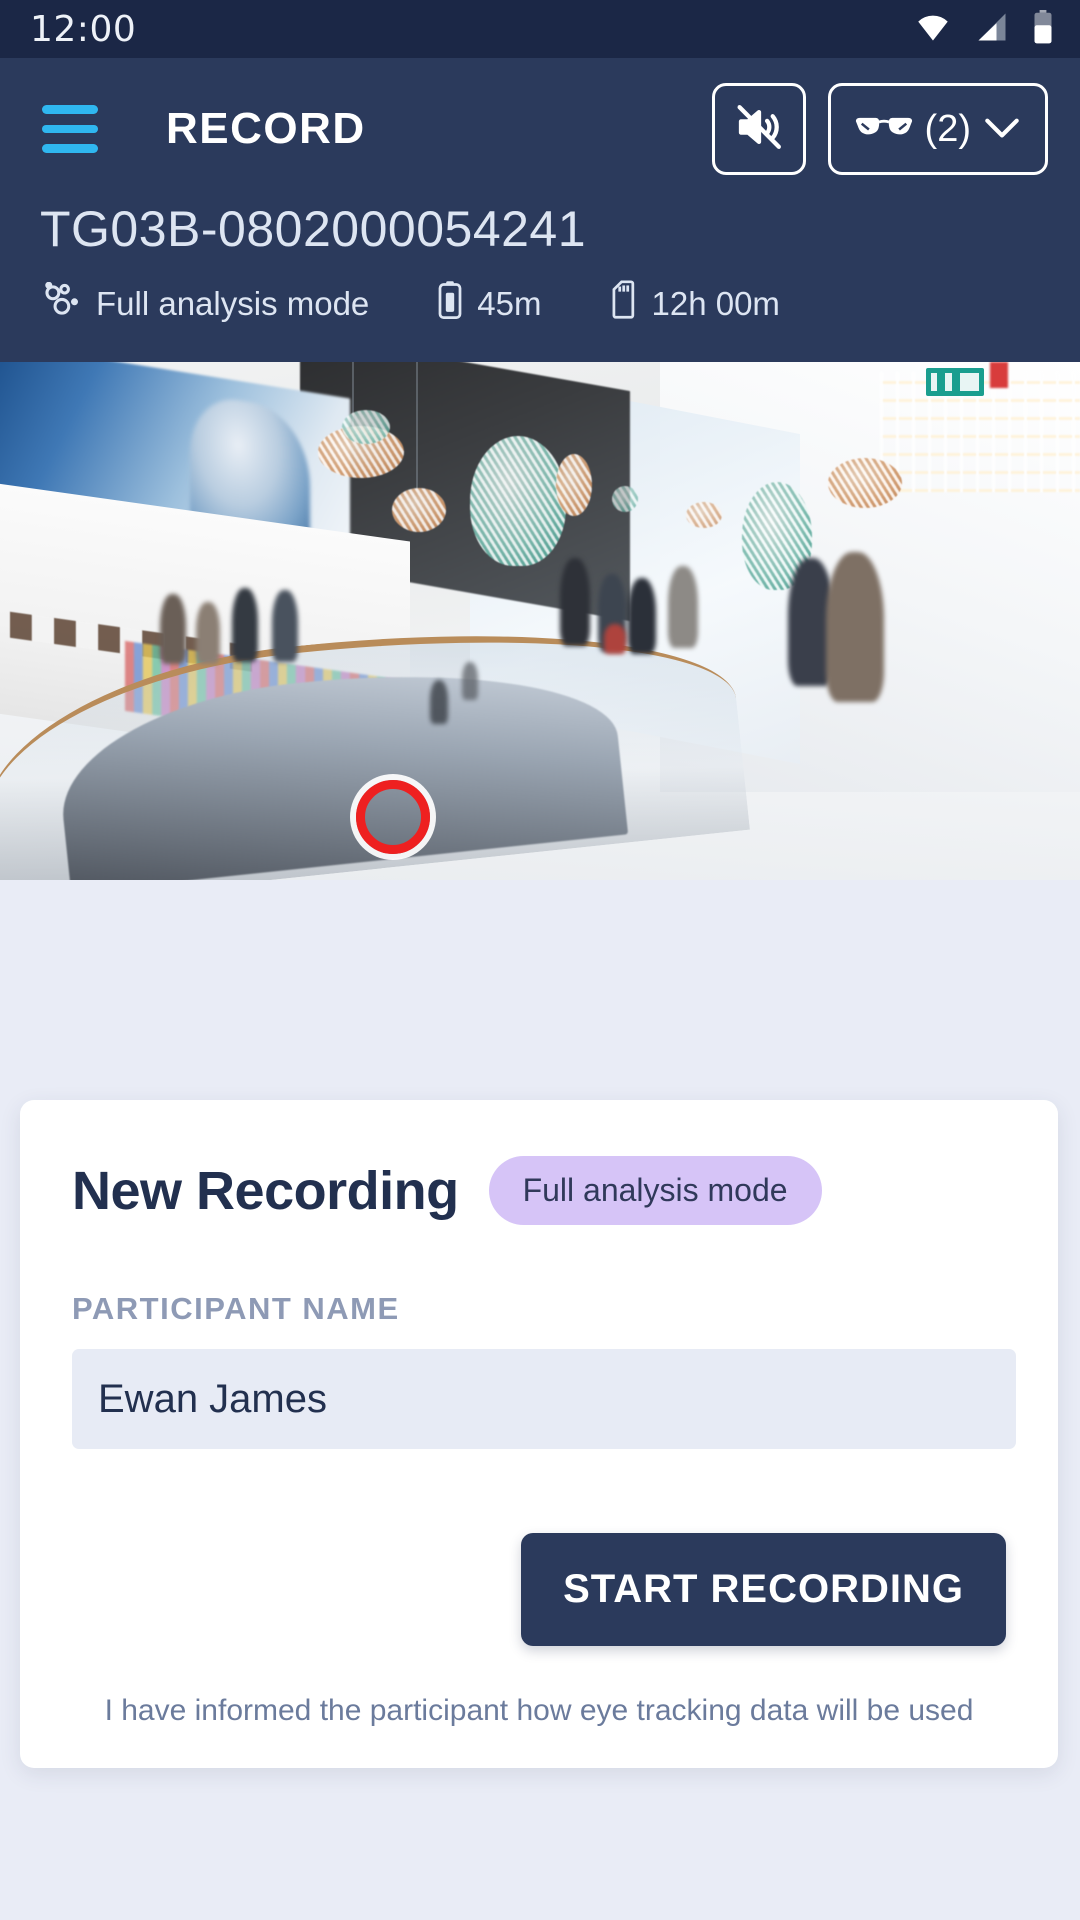 This screenshot has width=1080, height=1920. I want to click on speaker-muted-icon, so click(759, 129).